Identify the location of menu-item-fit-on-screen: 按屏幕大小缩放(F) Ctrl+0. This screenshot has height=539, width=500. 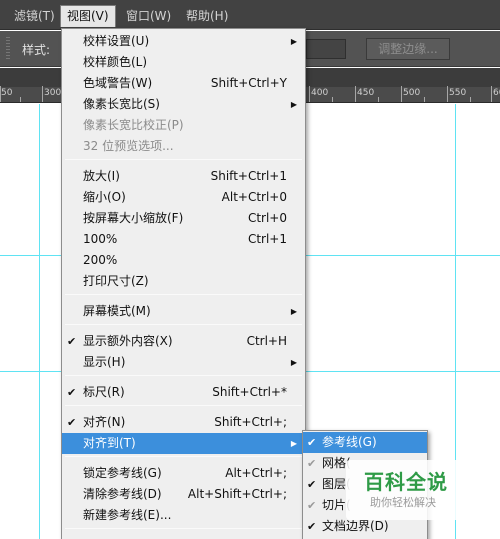
(183, 218).